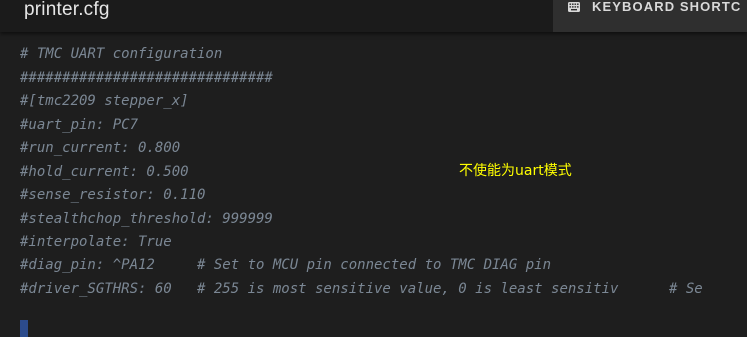  I want to click on title-bar: printer.cfg KEYBOARD SHORTC, so click(373, 16).